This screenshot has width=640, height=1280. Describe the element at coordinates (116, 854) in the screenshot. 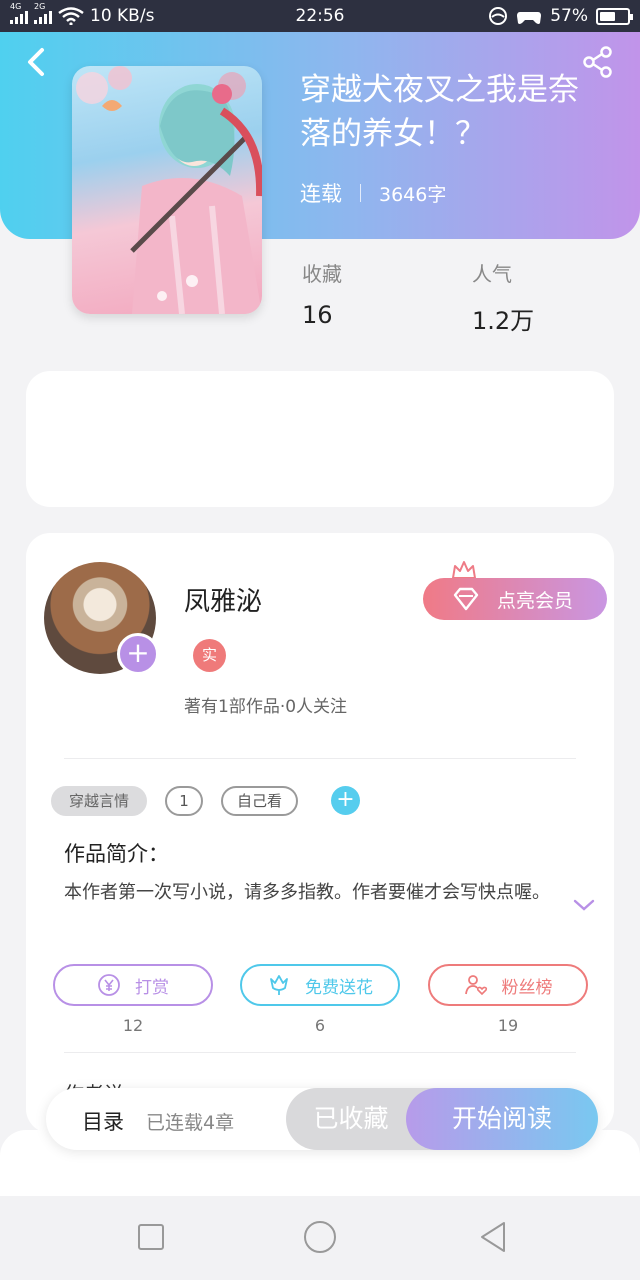

I see `intro-title: 作品简介：` at that location.